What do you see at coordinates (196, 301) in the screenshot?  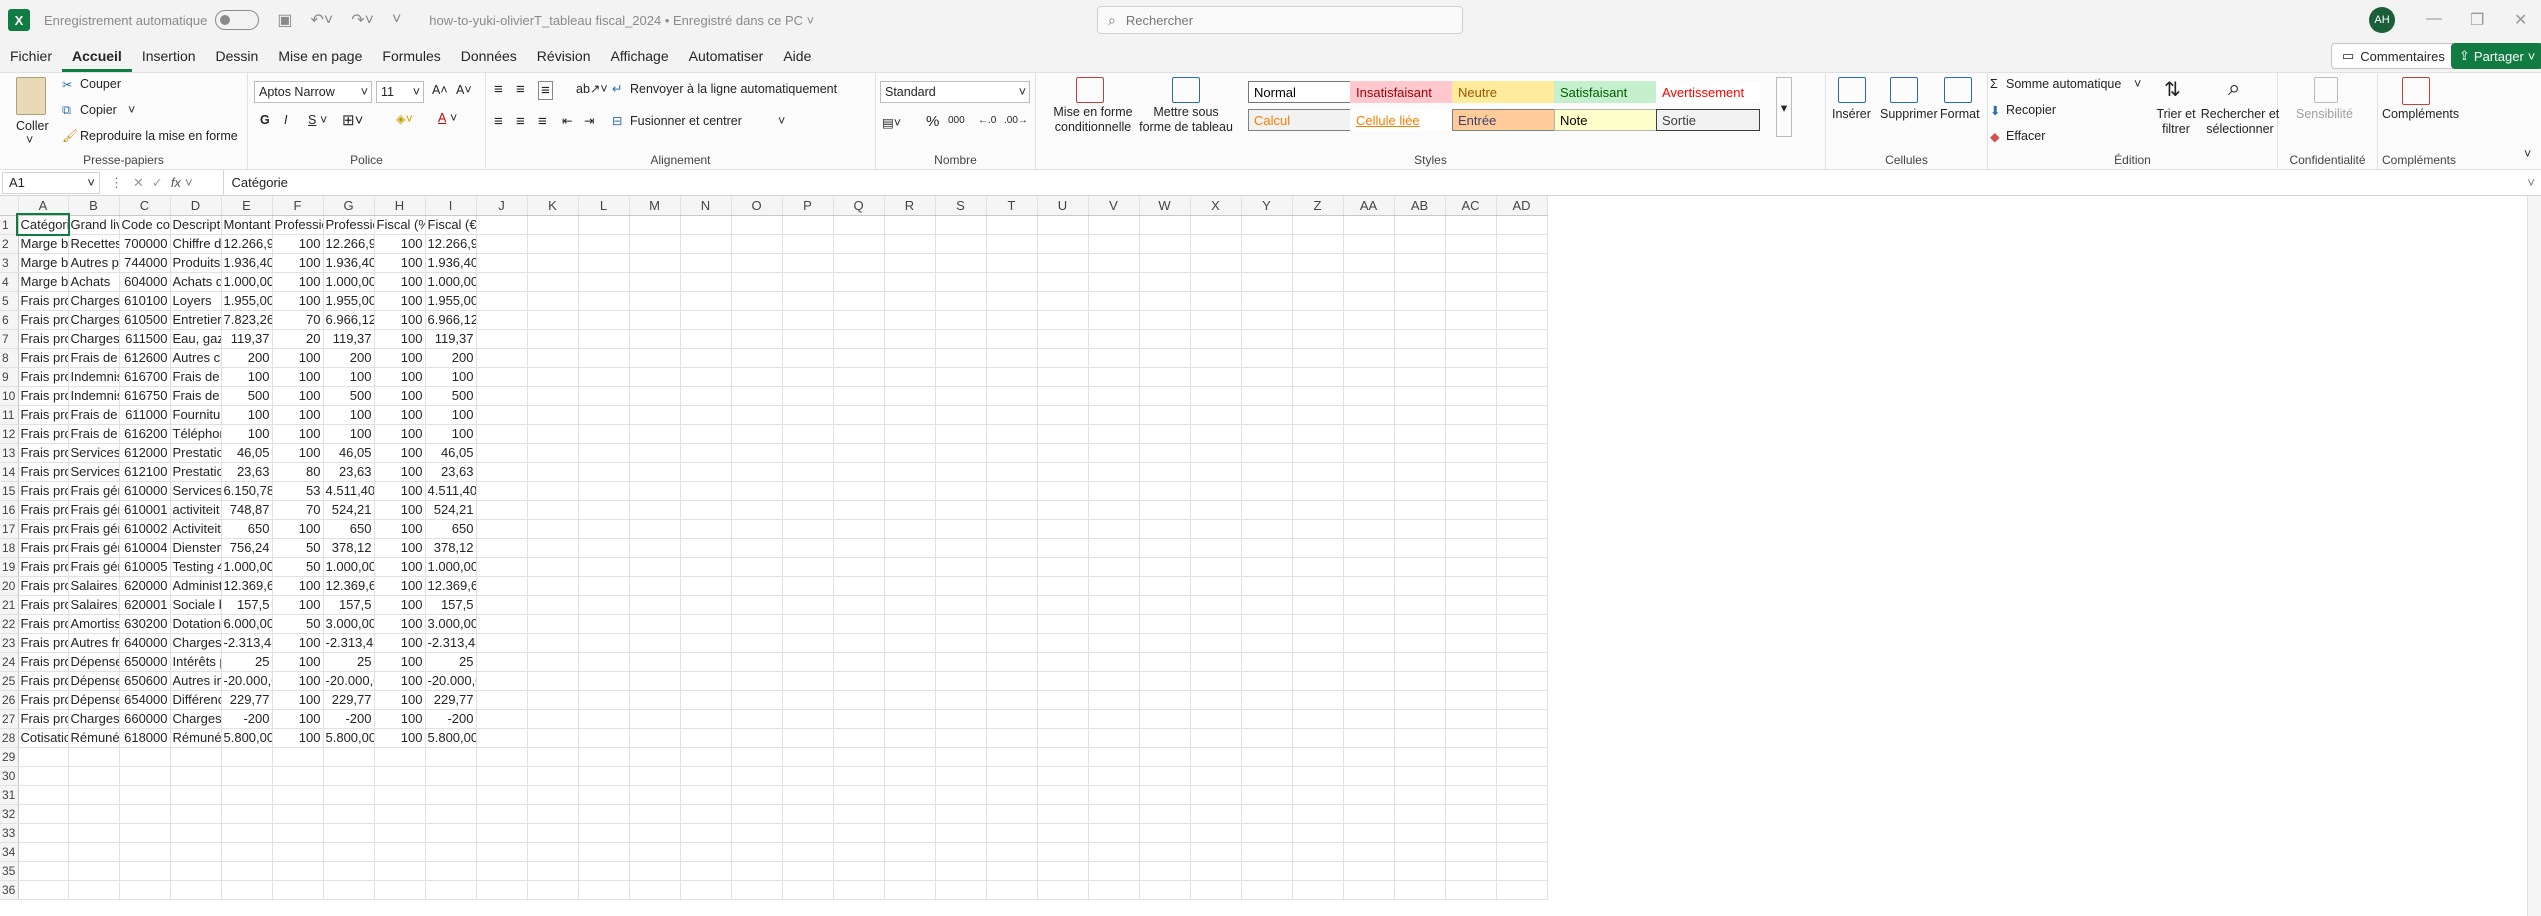 I see `cell: Loyers` at bounding box center [196, 301].